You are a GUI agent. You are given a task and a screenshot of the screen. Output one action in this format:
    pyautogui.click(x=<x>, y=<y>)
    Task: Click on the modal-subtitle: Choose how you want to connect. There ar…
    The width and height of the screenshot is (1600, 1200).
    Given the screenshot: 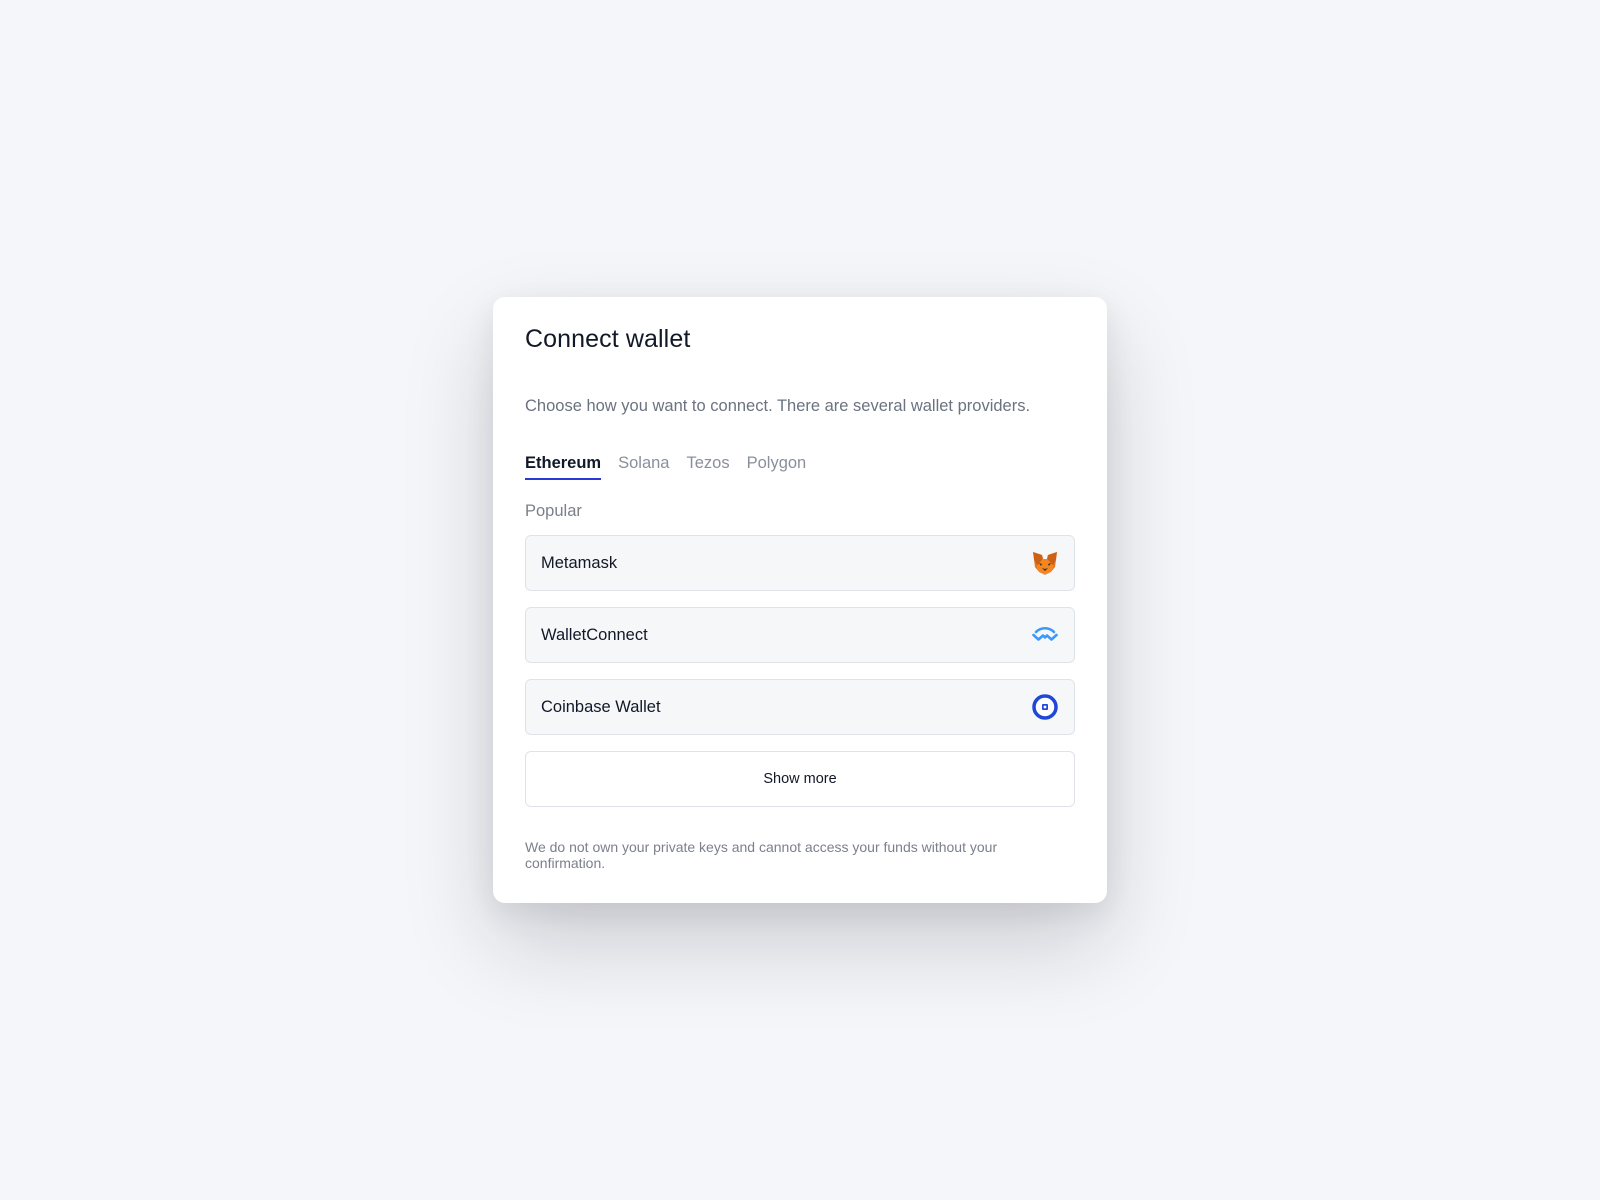 What is the action you would take?
    pyautogui.click(x=778, y=406)
    